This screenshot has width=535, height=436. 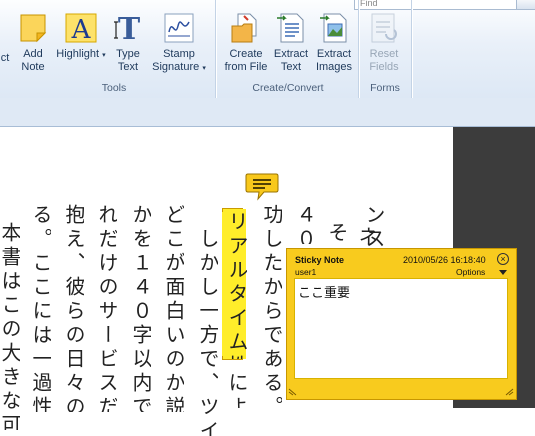 What do you see at coordinates (40, 308) in the screenshot?
I see `text-column: る。ここには一過性の` at bounding box center [40, 308].